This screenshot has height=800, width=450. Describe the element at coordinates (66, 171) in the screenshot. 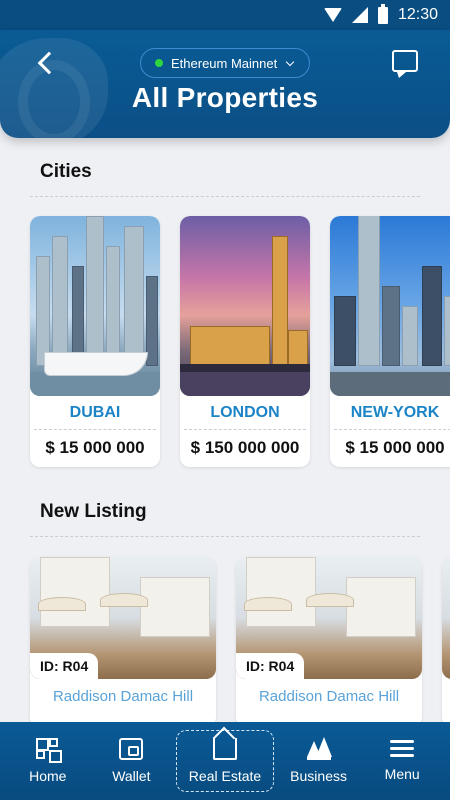

I see `section-title-cities: Cities` at that location.